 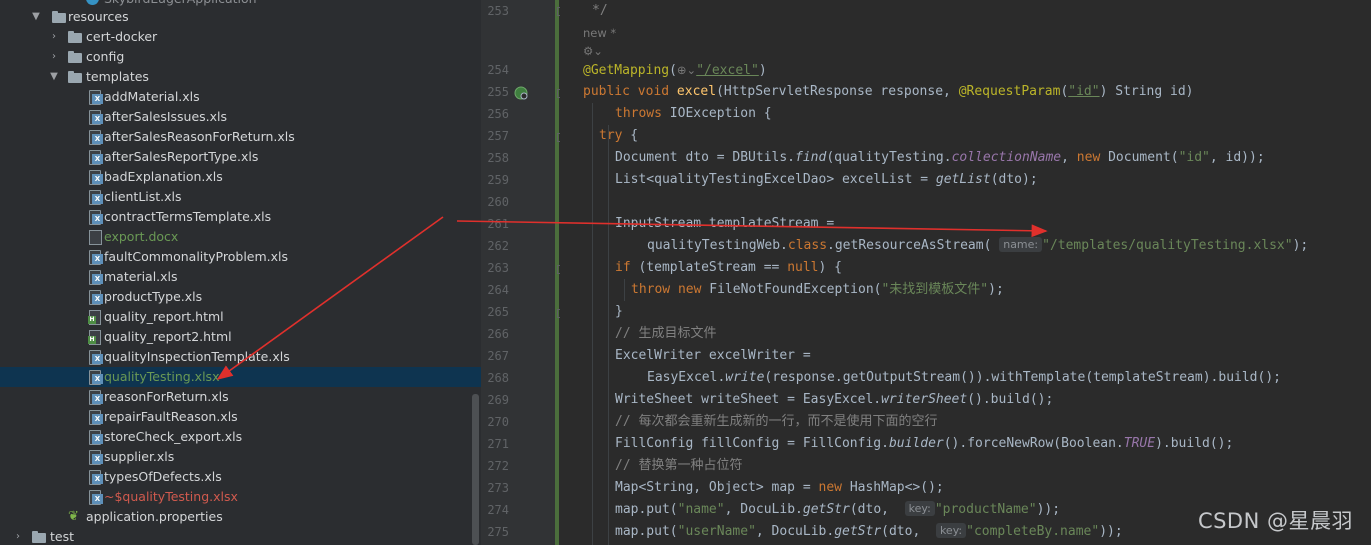 What do you see at coordinates (240, 297) in the screenshot?
I see `tree-item-file: X productType.xls` at bounding box center [240, 297].